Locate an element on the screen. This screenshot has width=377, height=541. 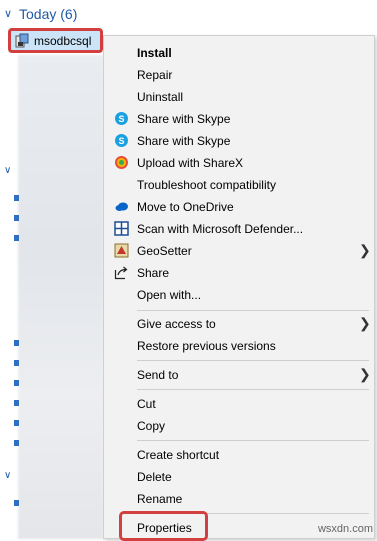
onedrive-icon is located at coordinates (121, 206).